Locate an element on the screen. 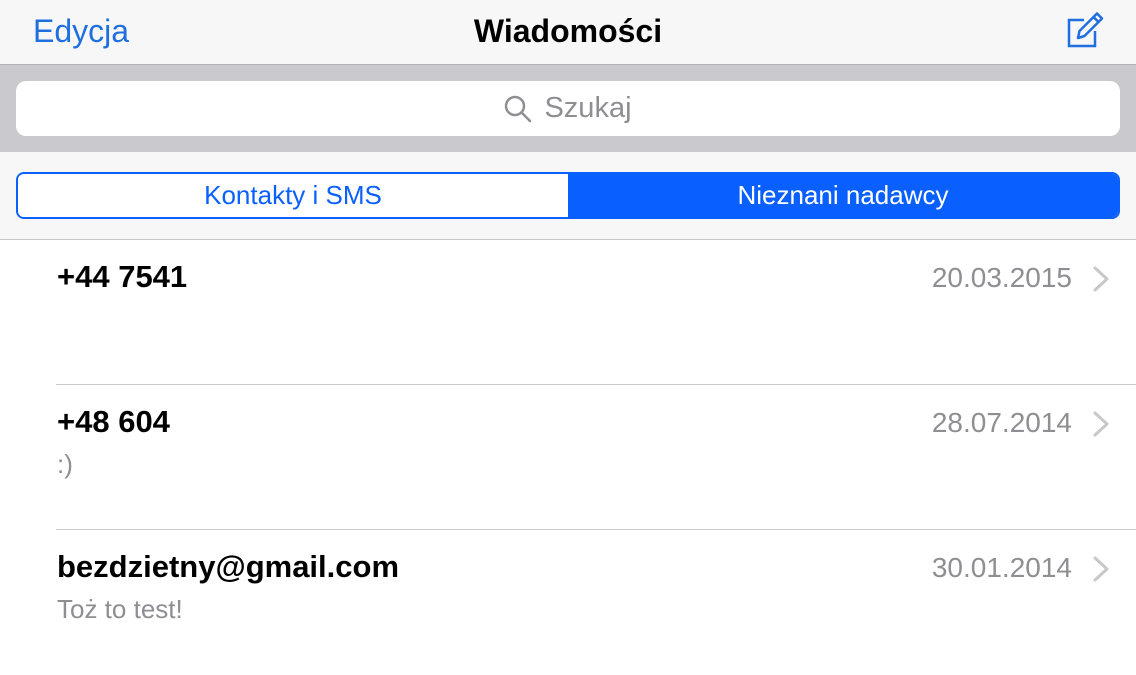 This screenshot has height=675, width=1136. segment-bar: Kontakty i SMS Nieznani nadawcy is located at coordinates (568, 196).